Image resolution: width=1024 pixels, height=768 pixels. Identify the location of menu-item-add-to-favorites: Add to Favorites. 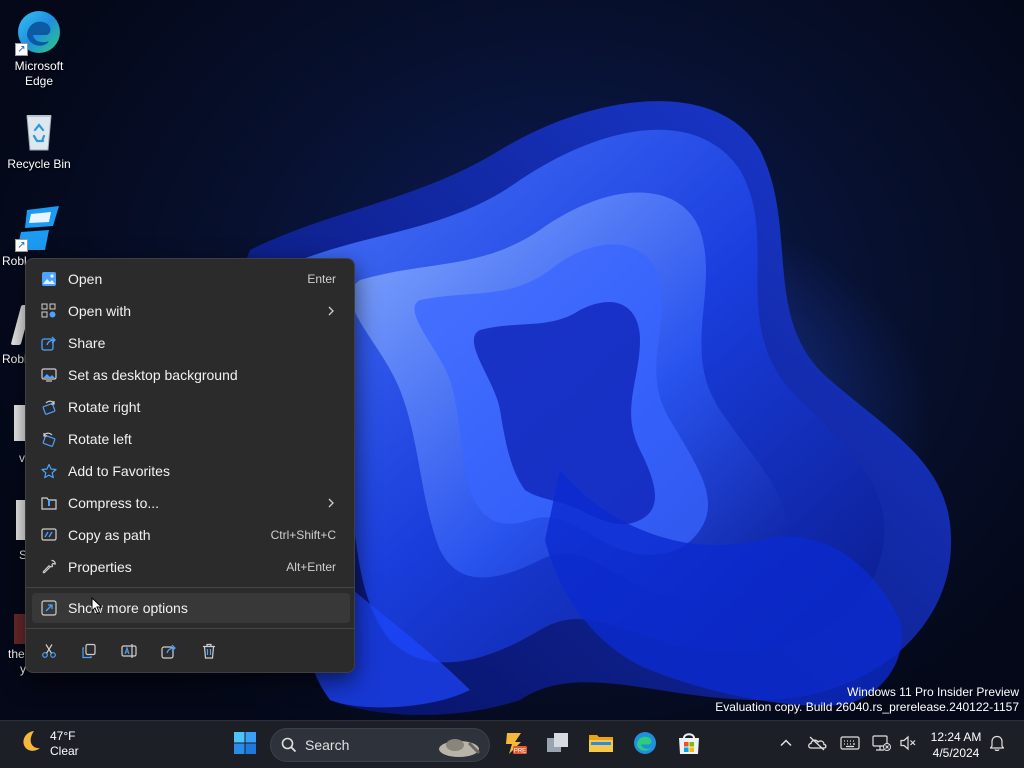
(191, 471).